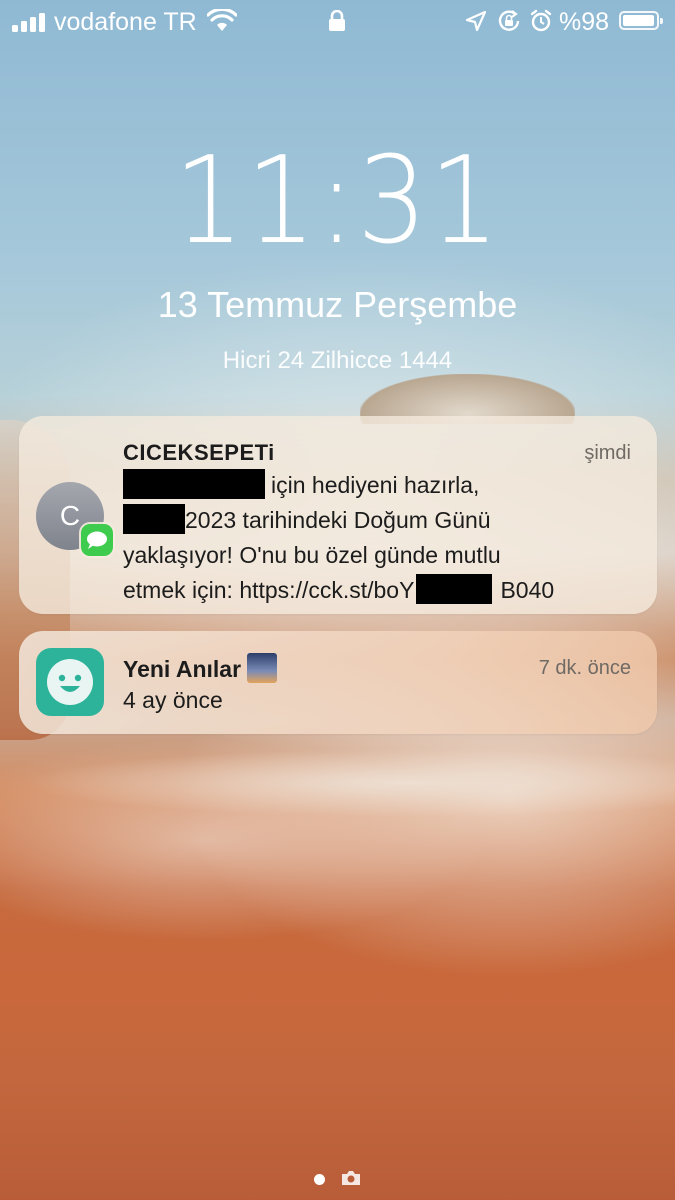  I want to click on notification-sender: CICEKSEPETi, so click(199, 452).